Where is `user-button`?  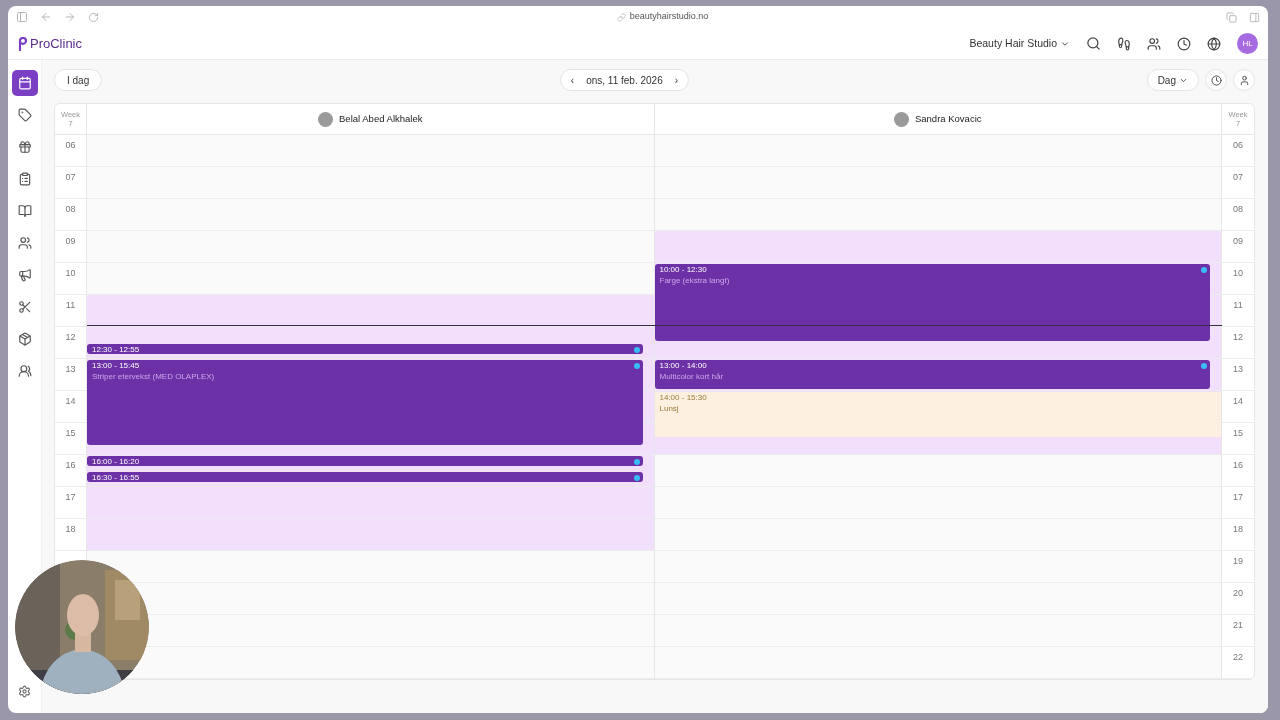
user-button is located at coordinates (1244, 80).